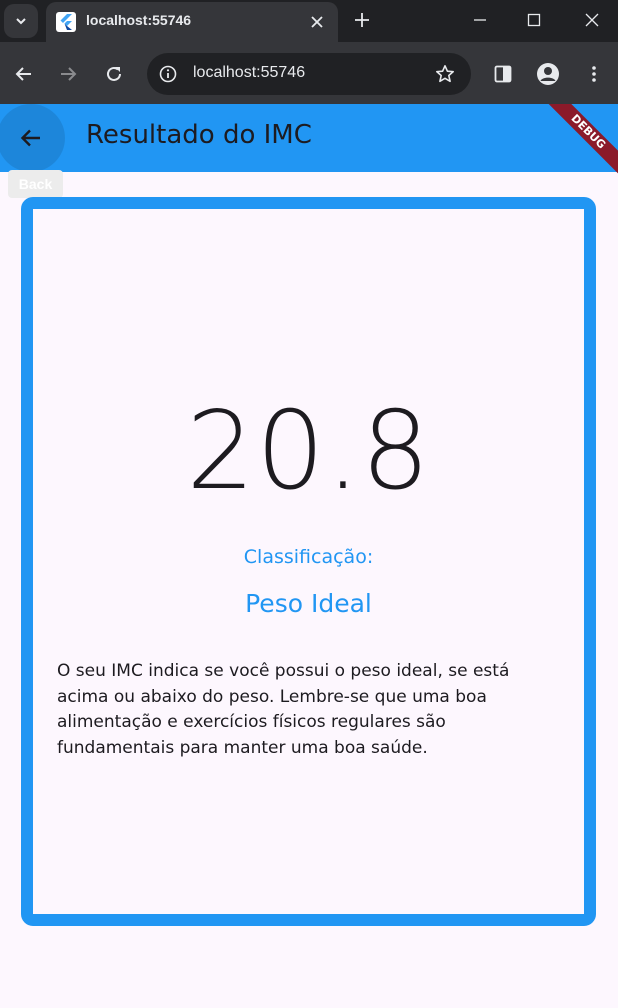 The width and height of the screenshot is (618, 1008). I want to click on back-nav-button, so click(24, 74).